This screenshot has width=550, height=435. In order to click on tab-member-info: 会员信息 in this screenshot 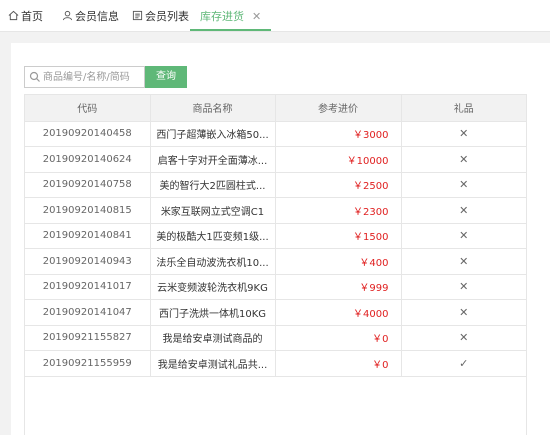, I will do `click(90, 16)`.